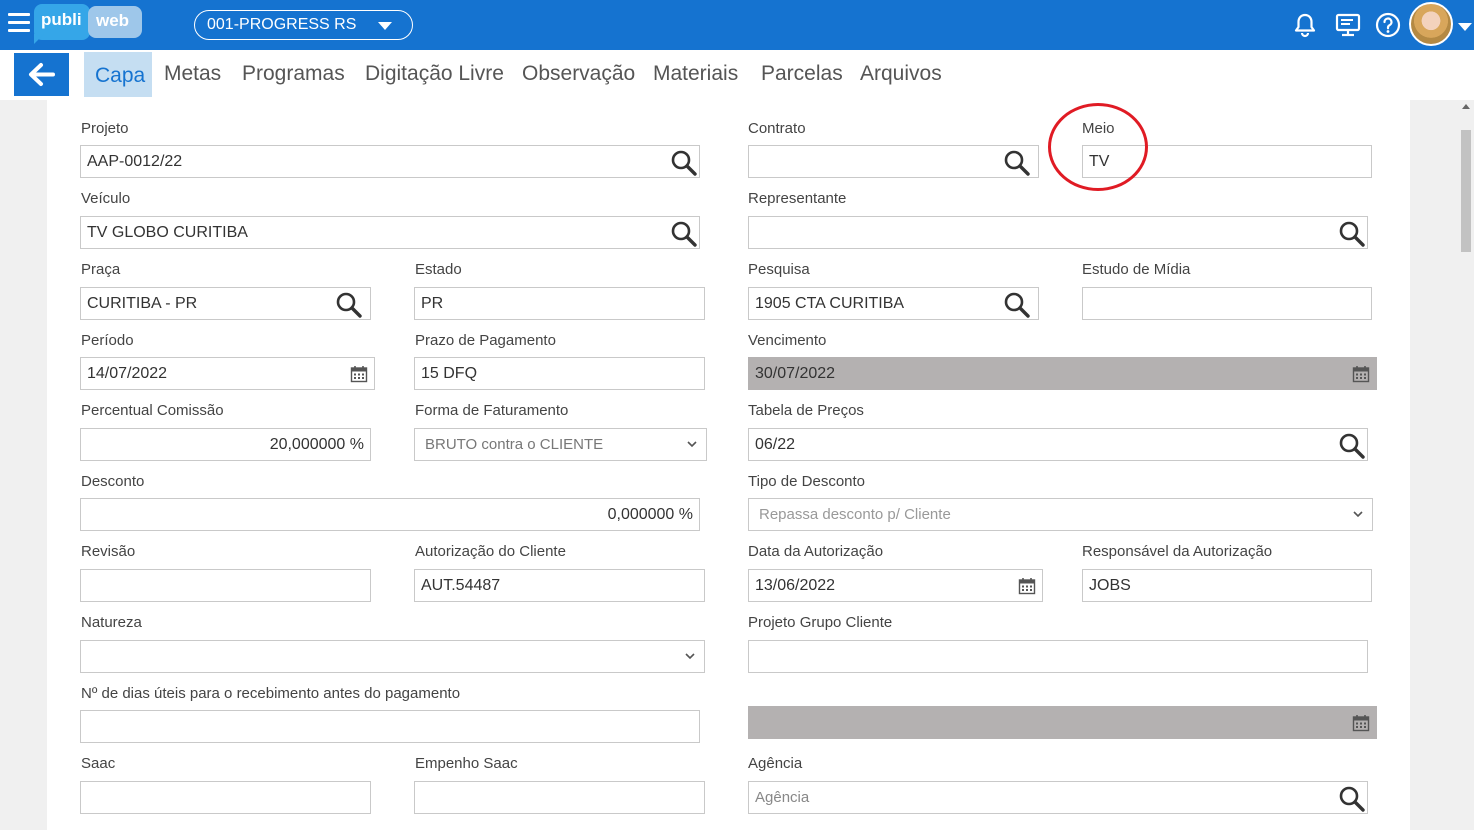 The image size is (1474, 830). Describe the element at coordinates (293, 72) in the screenshot. I see `tab-programas: Programas` at that location.